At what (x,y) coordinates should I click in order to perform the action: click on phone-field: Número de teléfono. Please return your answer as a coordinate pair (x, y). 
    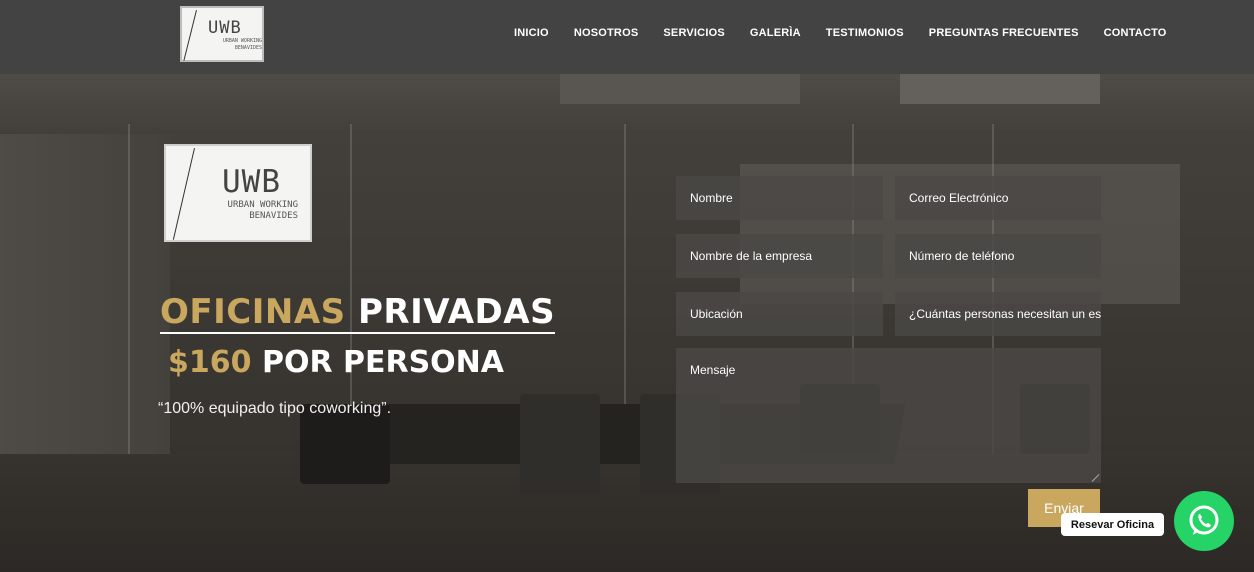
    Looking at the image, I should click on (998, 256).